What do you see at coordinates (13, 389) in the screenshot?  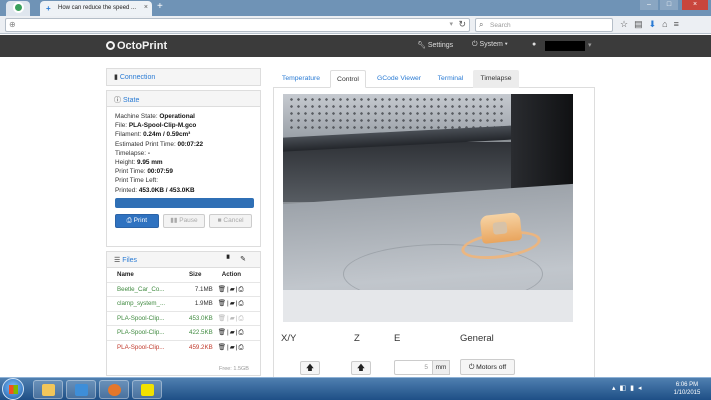 I see `start-button` at bounding box center [13, 389].